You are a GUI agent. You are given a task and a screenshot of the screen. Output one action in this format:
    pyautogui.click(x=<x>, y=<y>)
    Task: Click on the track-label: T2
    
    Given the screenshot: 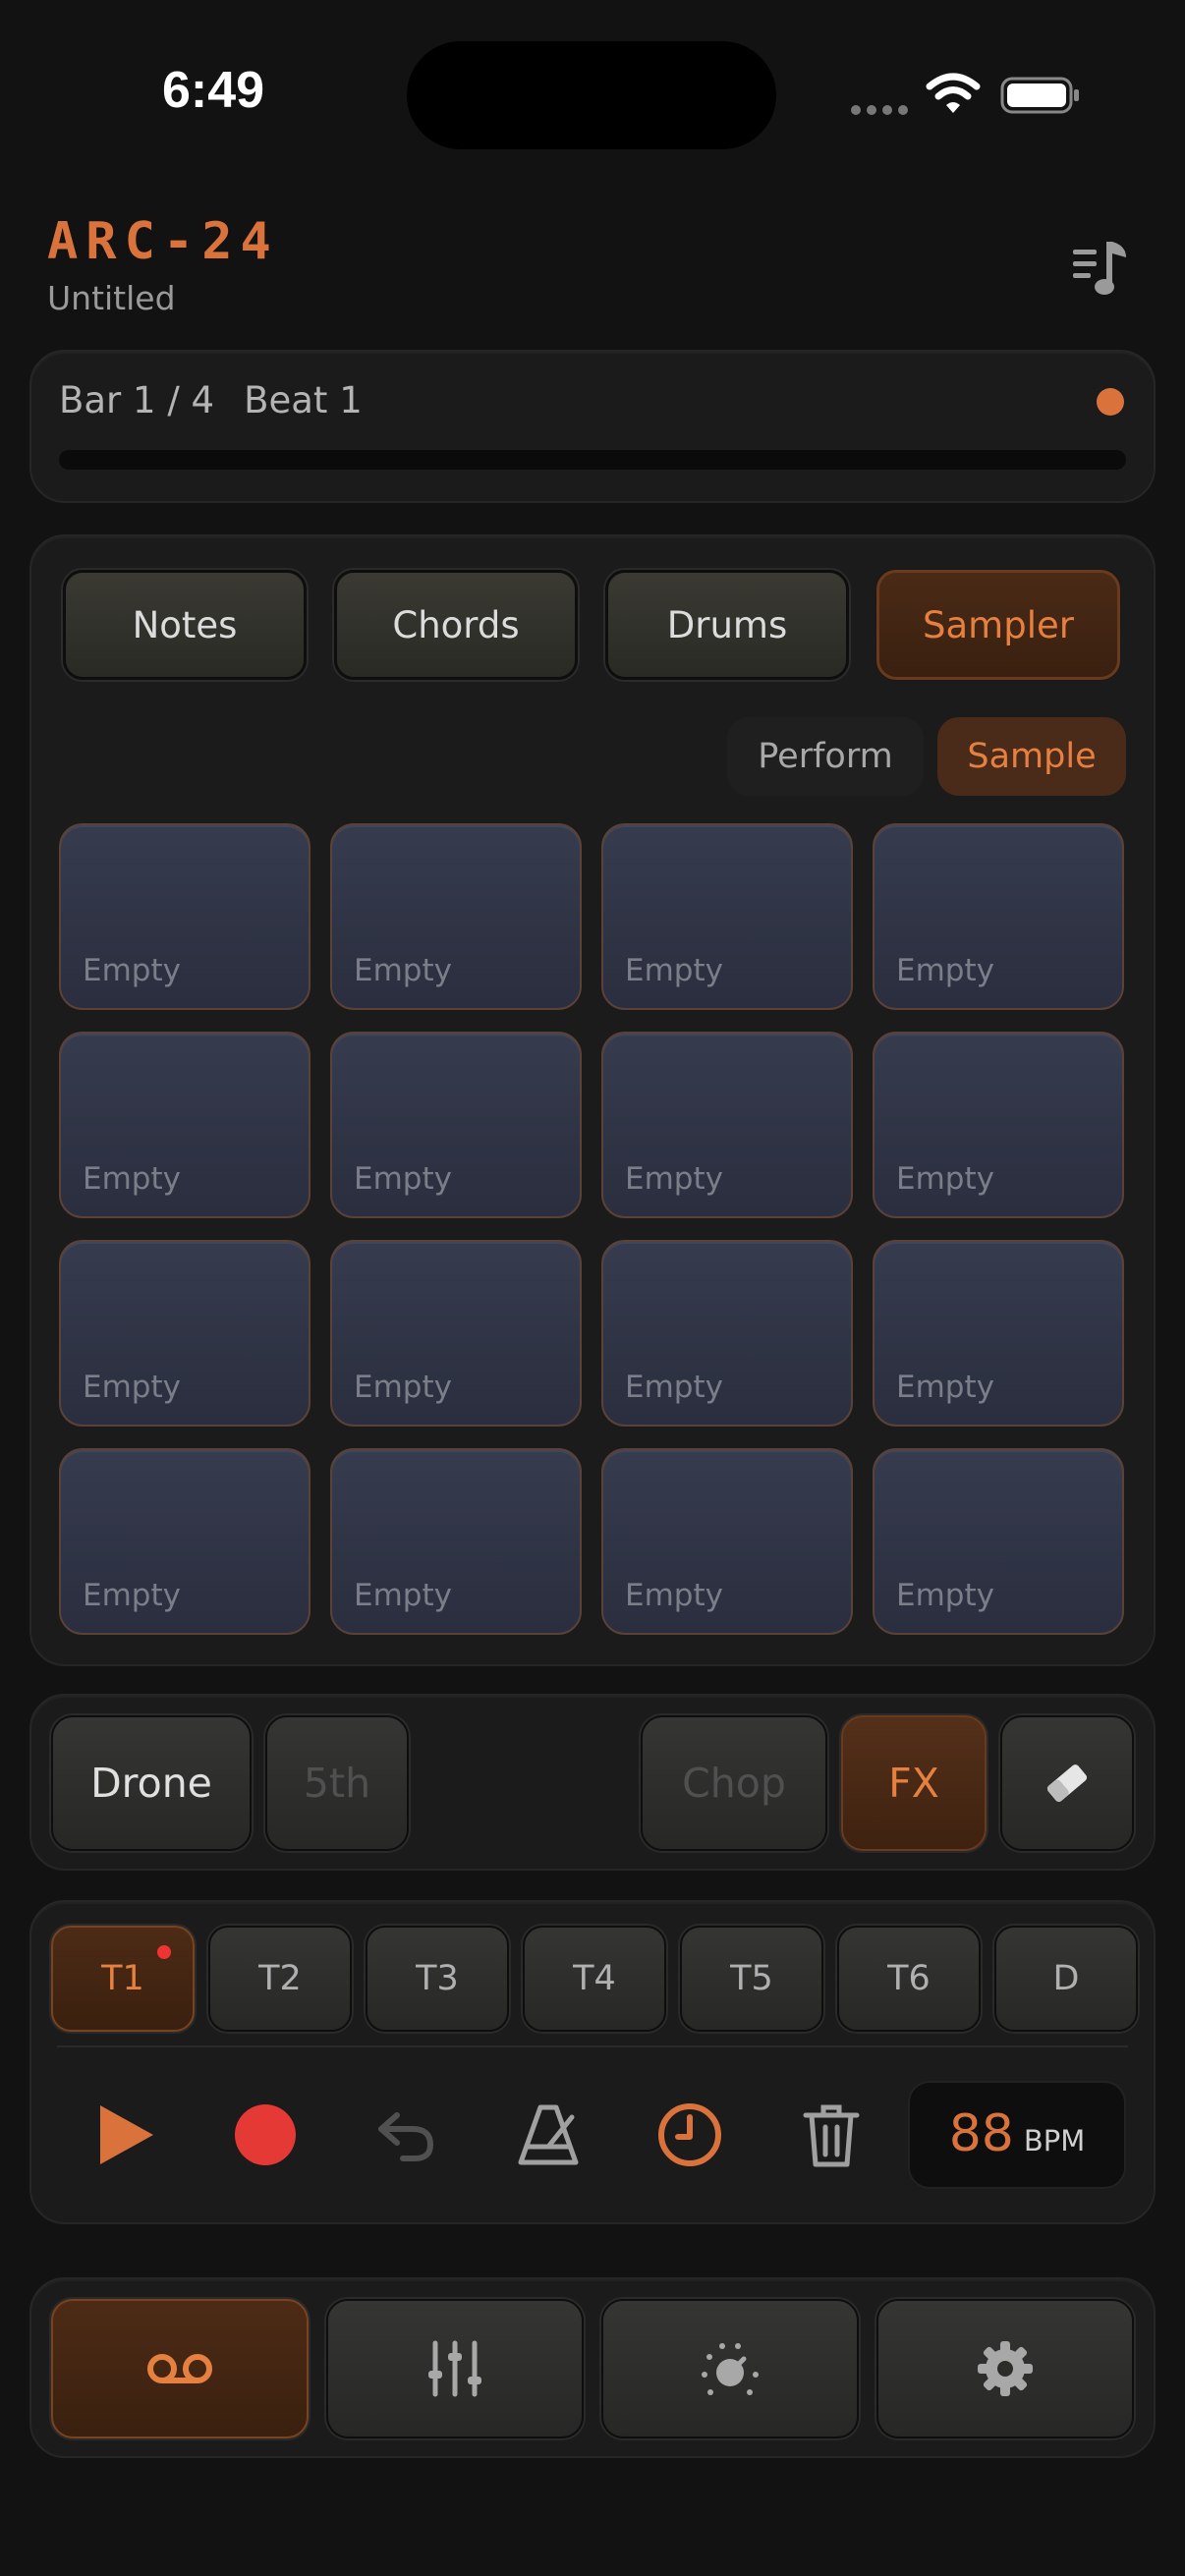 What is the action you would take?
    pyautogui.click(x=280, y=1978)
    